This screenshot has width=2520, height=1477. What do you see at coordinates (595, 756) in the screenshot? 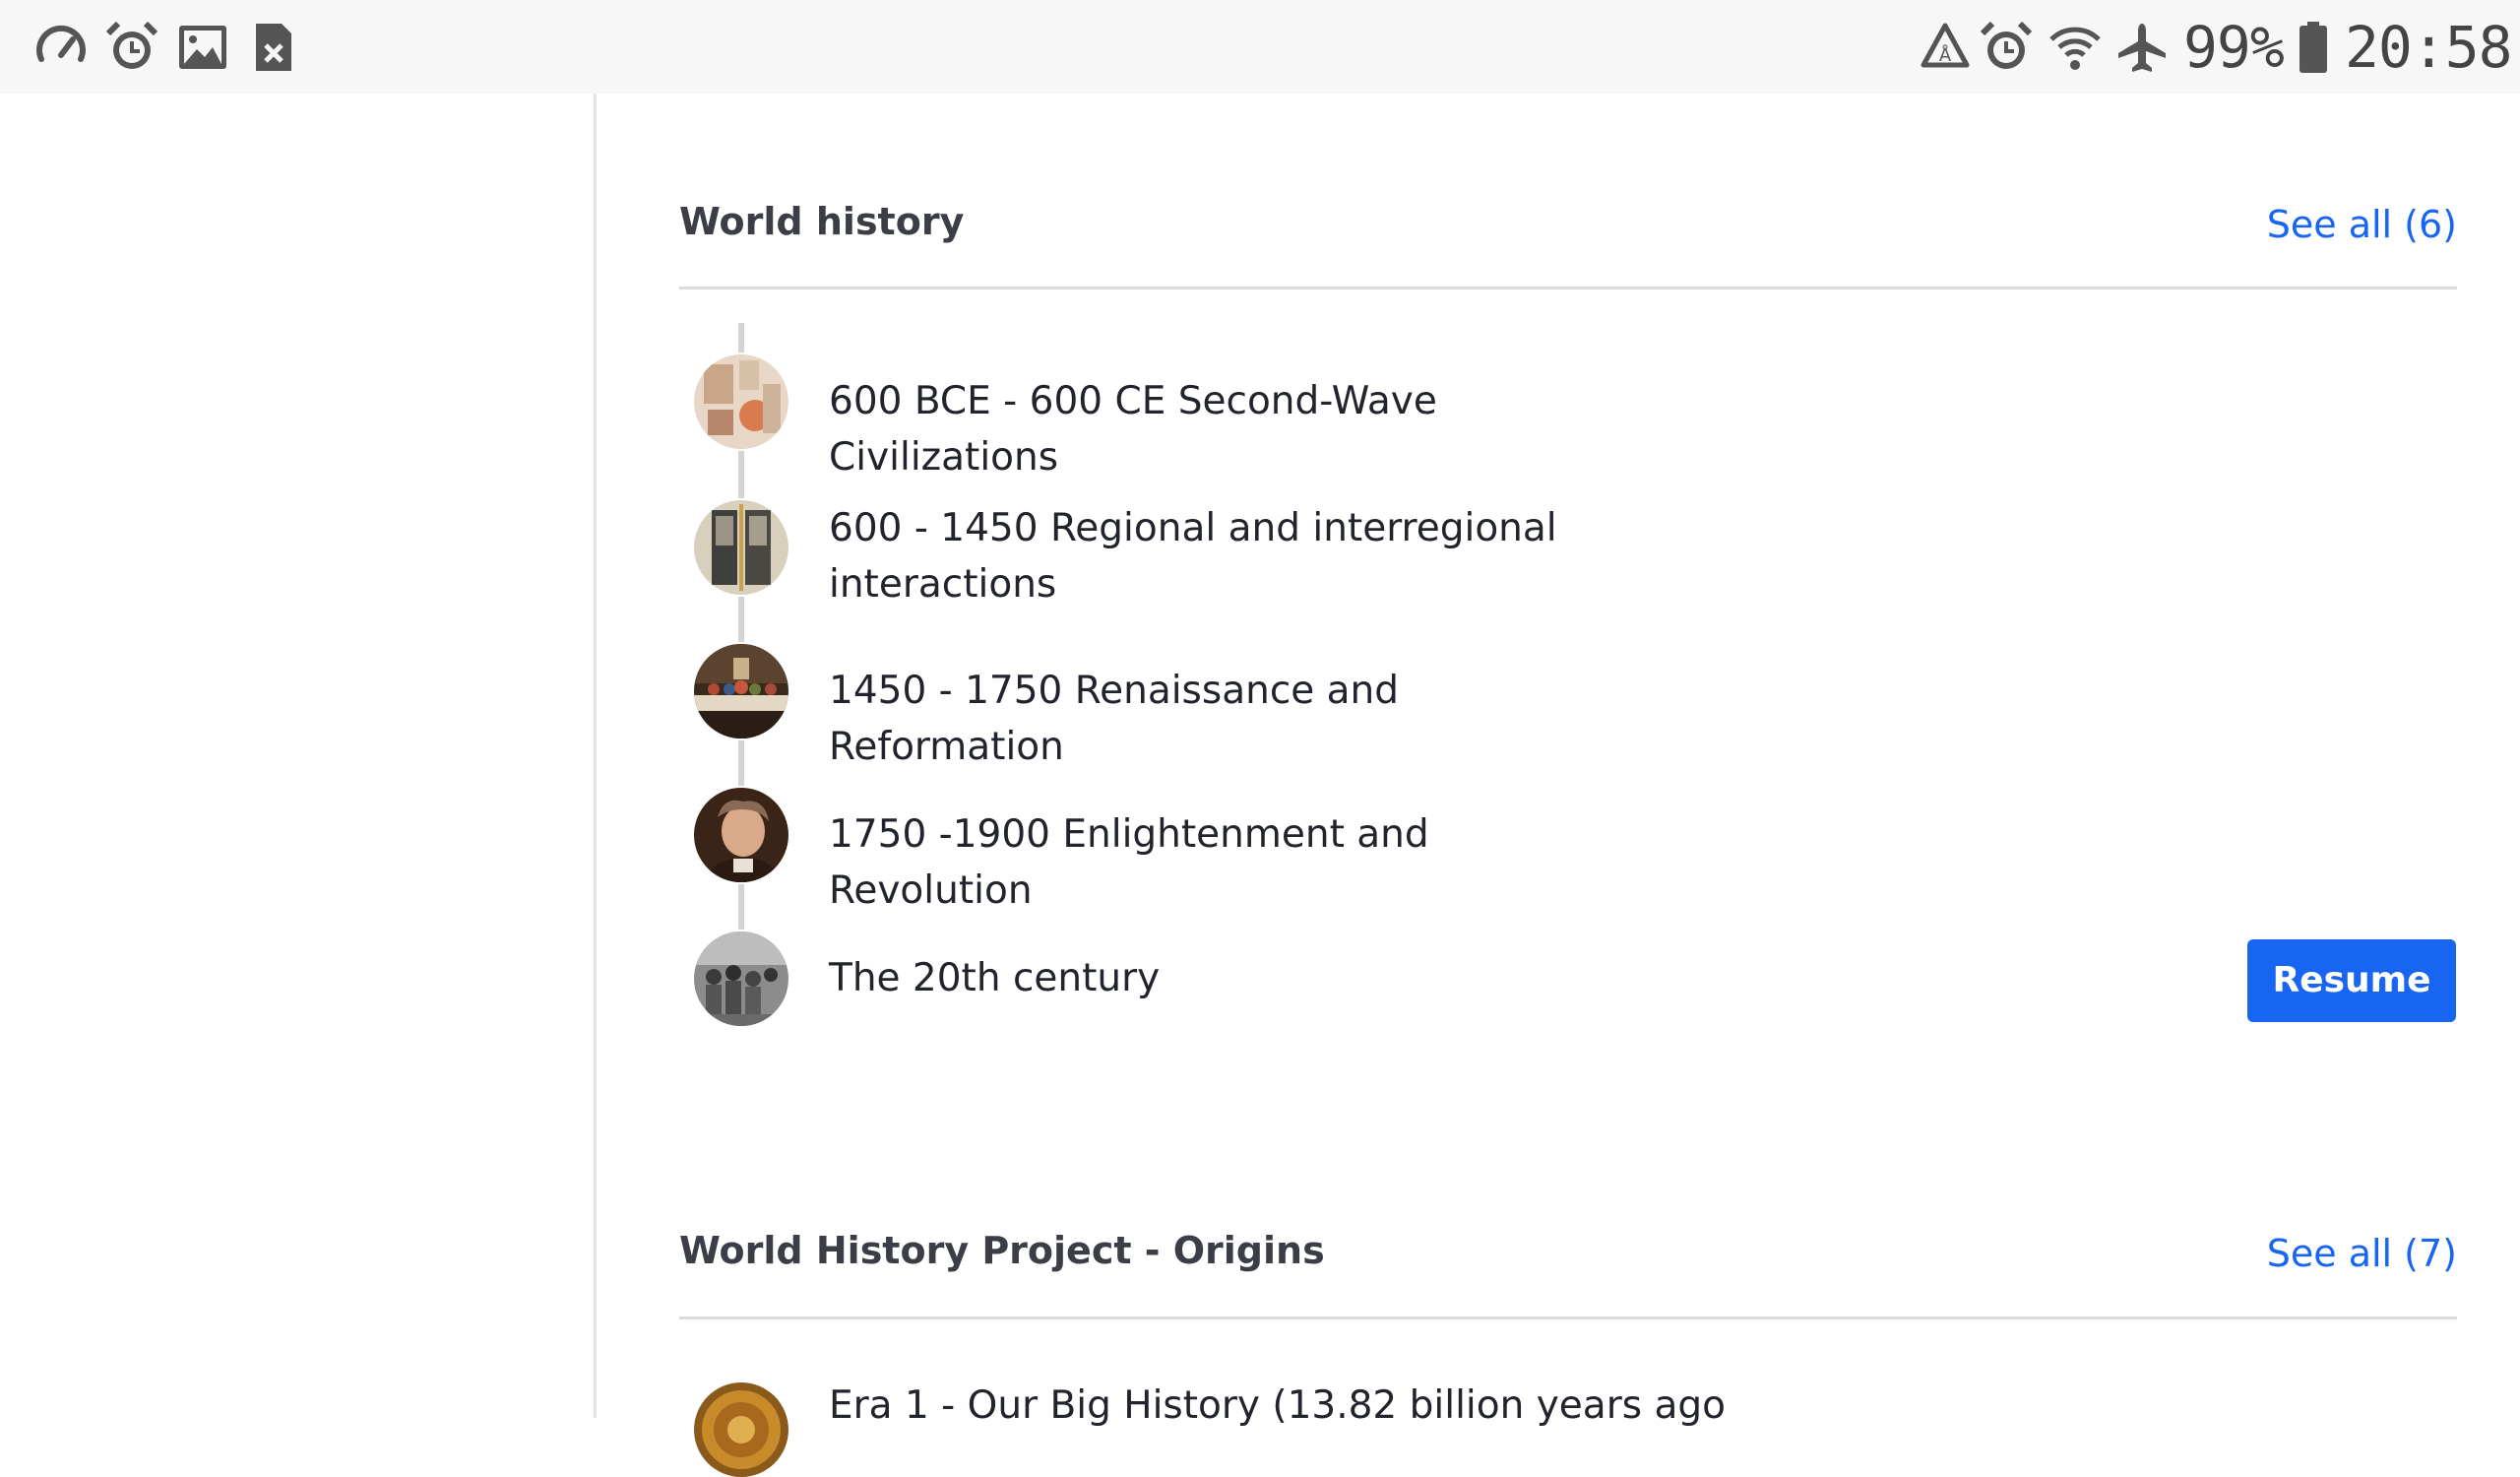
I see `pane-divider` at bounding box center [595, 756].